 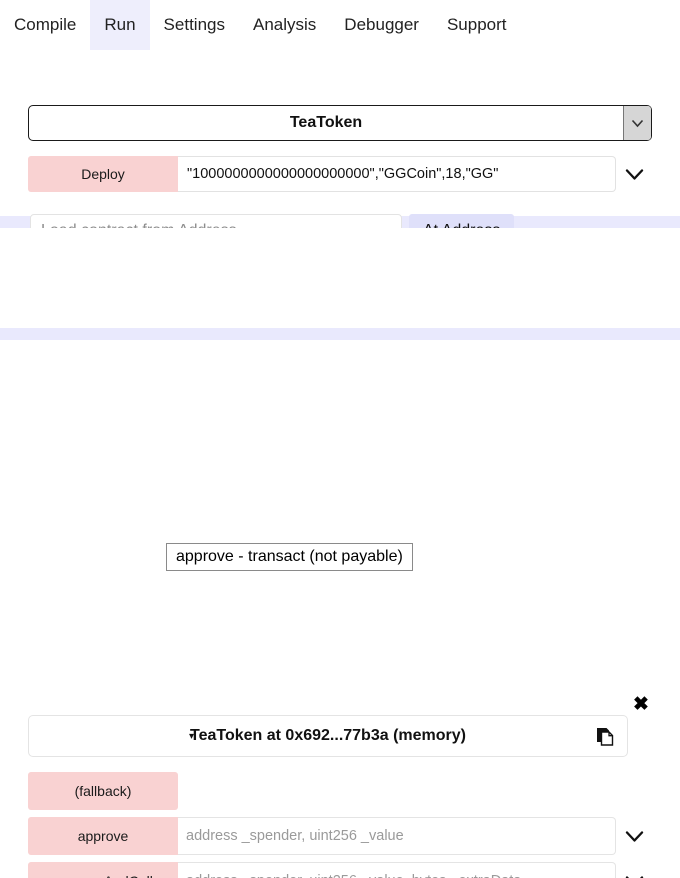 What do you see at coordinates (340, 791) in the screenshot?
I see `function-row: (fallback)` at bounding box center [340, 791].